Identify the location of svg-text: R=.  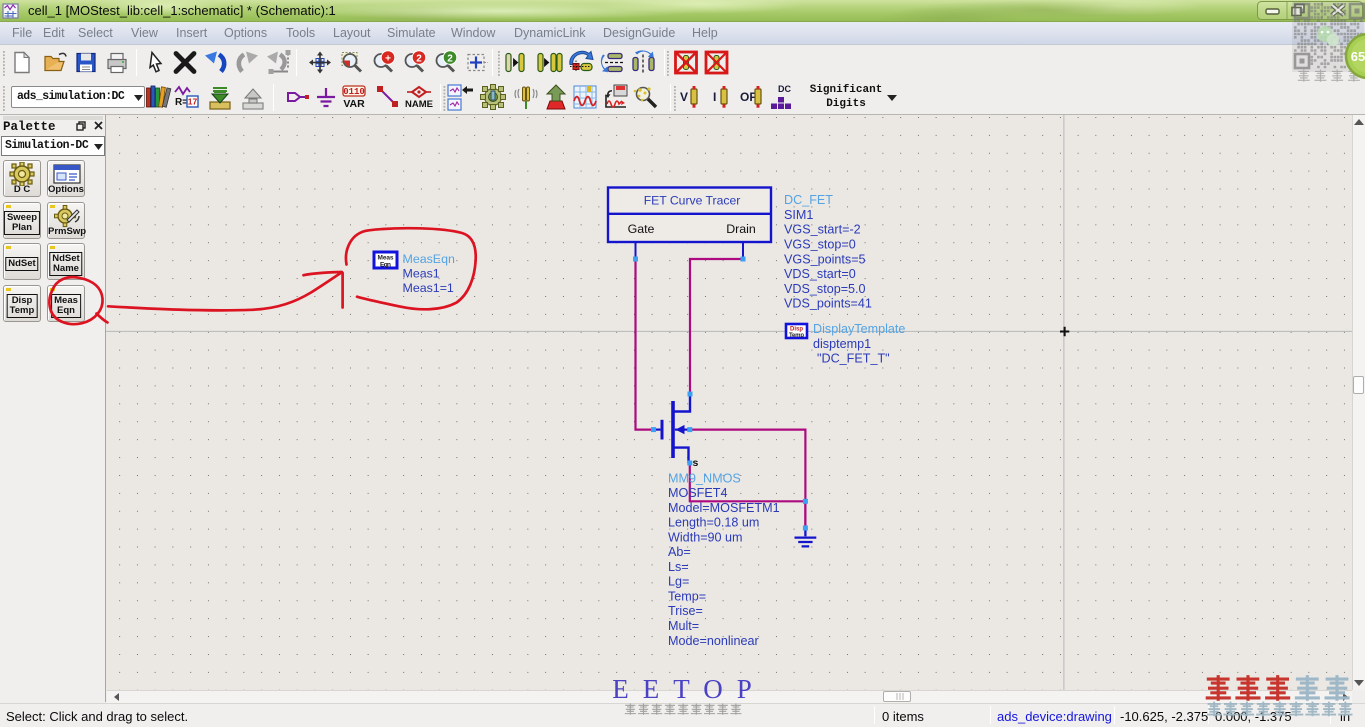
(181, 102).